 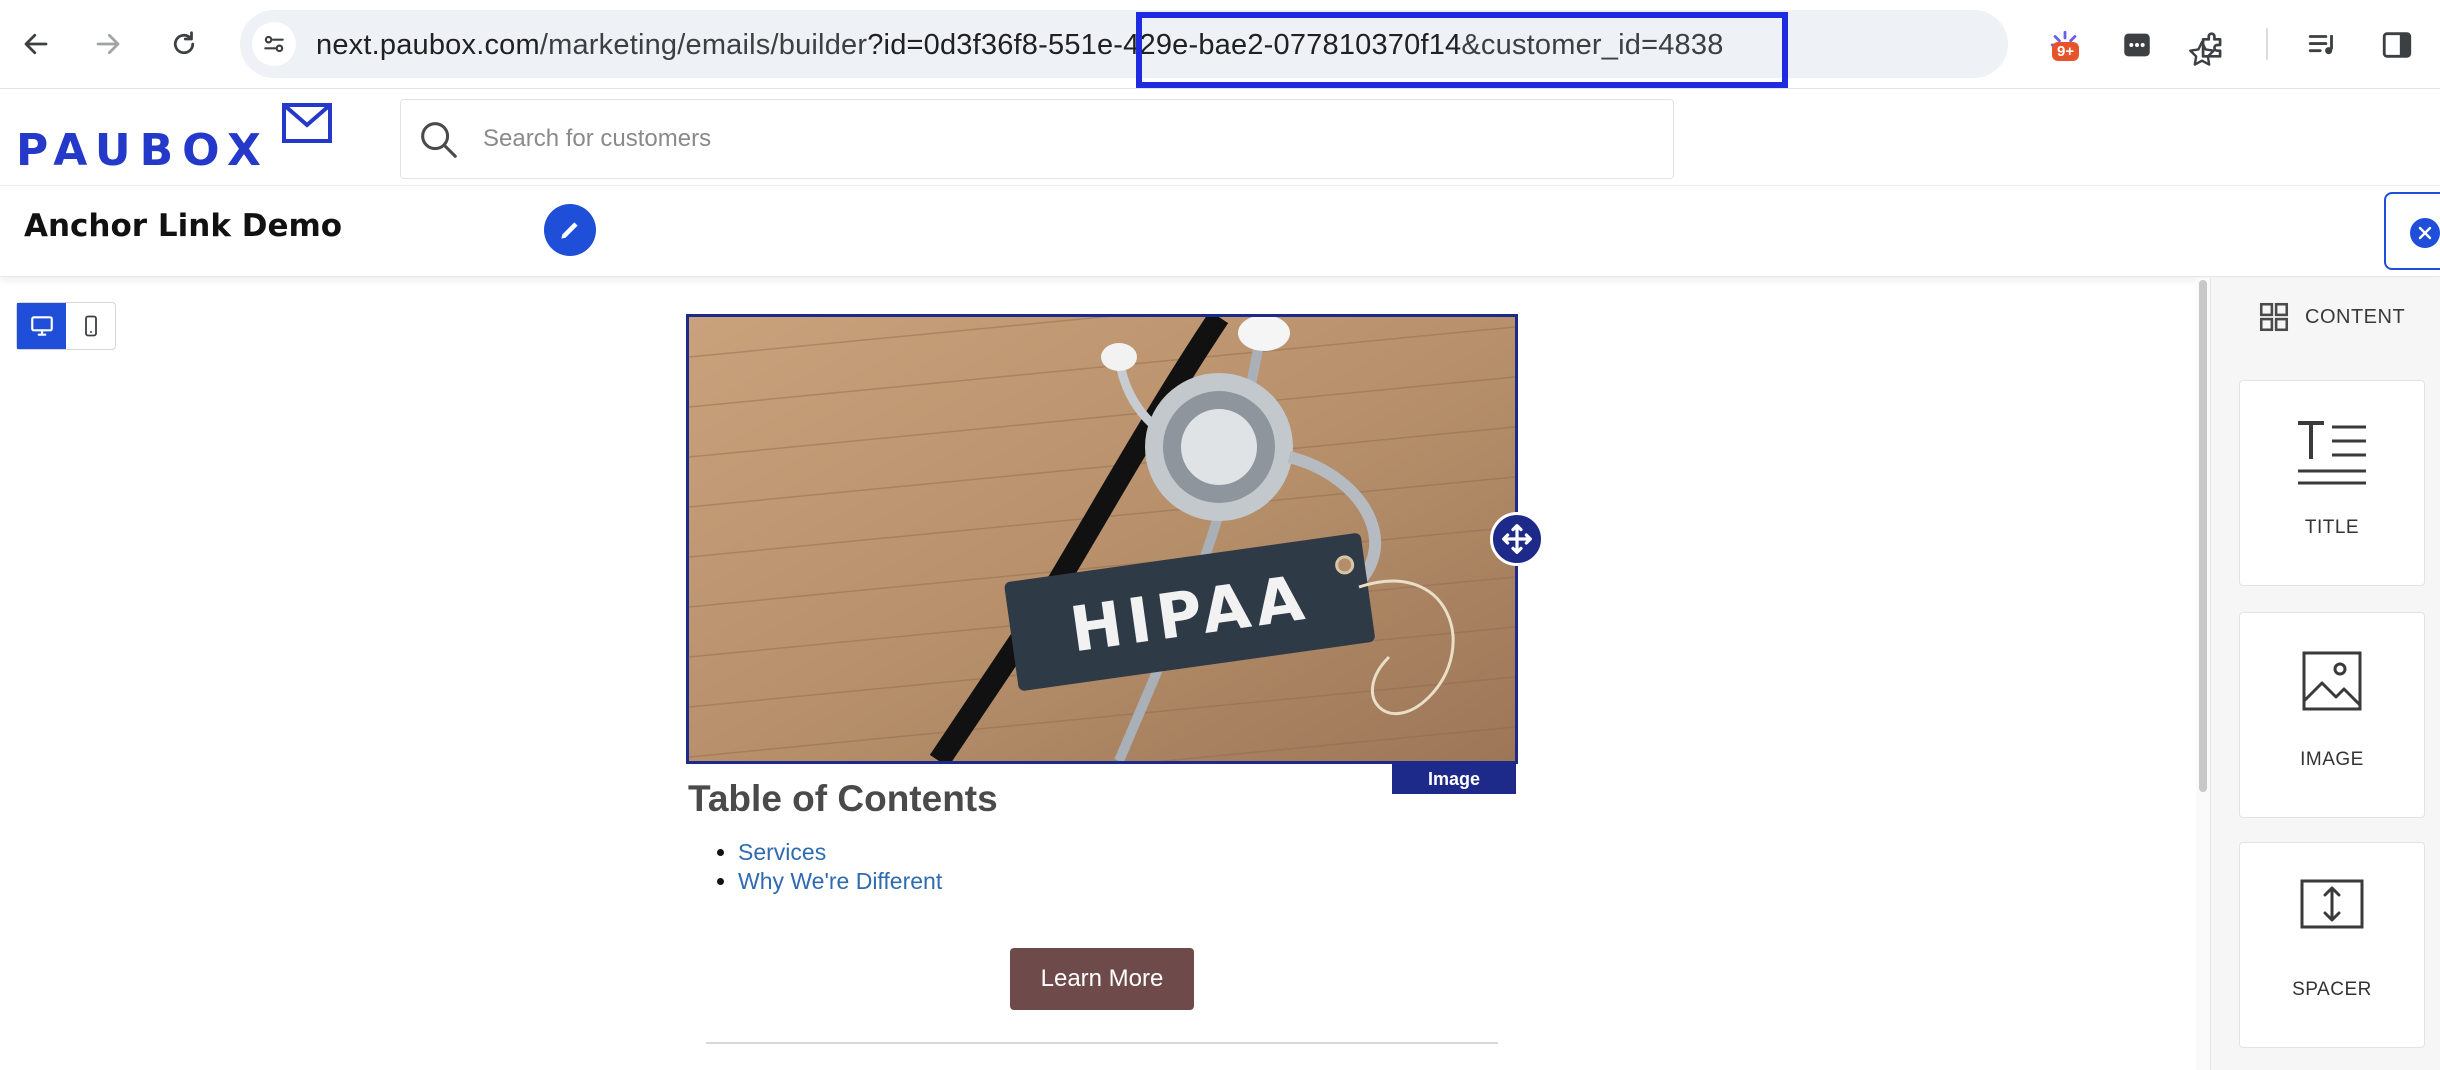 I want to click on content-panel-header: CONTENT, so click(x=2331, y=317).